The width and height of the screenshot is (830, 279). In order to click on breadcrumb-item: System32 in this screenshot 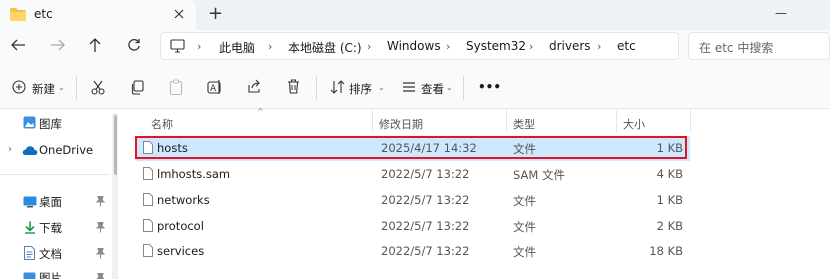, I will do `click(496, 46)`.